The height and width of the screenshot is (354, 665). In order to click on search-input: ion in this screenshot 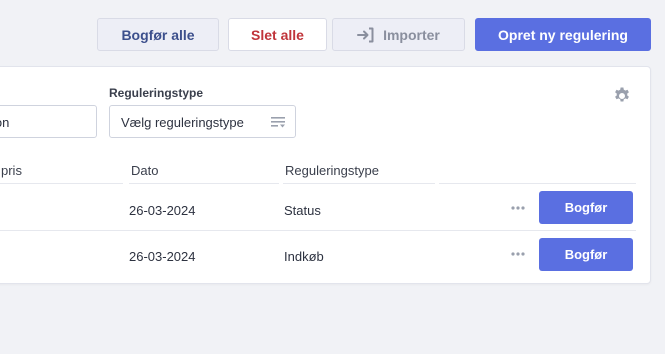, I will do `click(48, 121)`.